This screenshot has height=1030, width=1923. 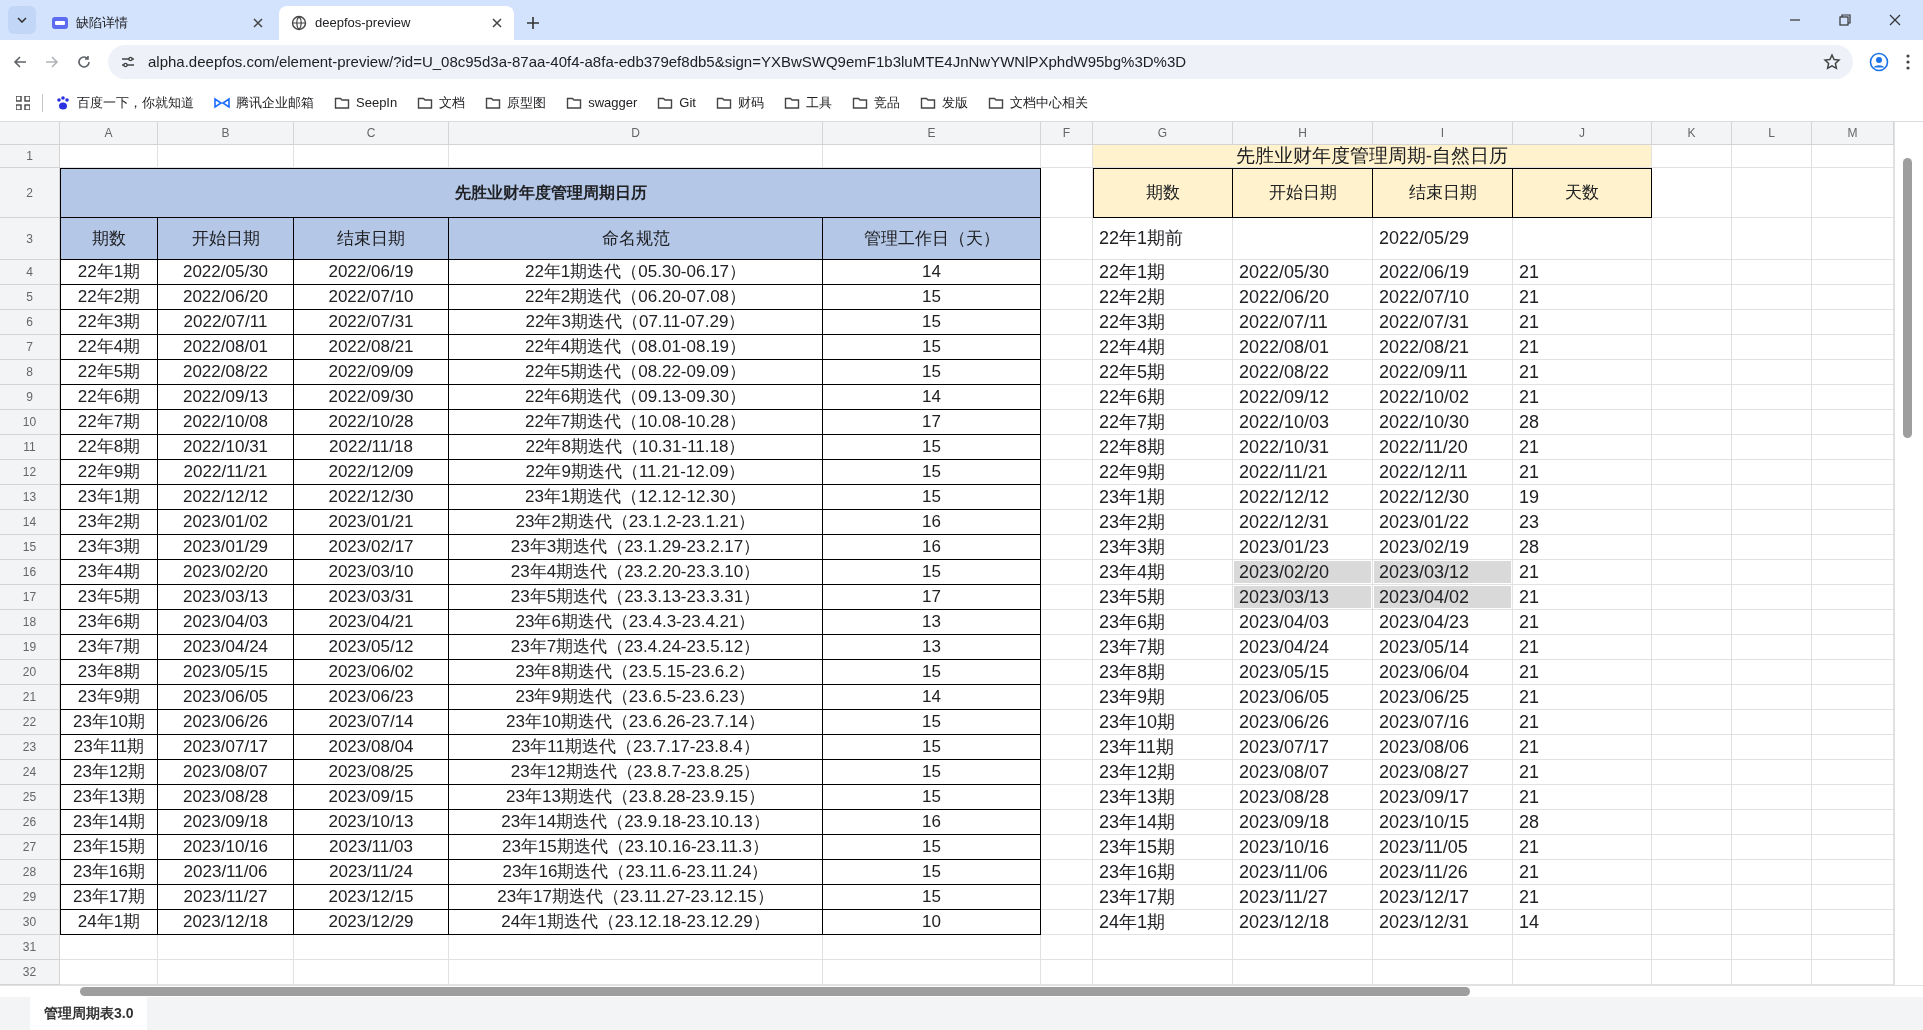 What do you see at coordinates (1582, 133) in the screenshot?
I see `column-header: J` at bounding box center [1582, 133].